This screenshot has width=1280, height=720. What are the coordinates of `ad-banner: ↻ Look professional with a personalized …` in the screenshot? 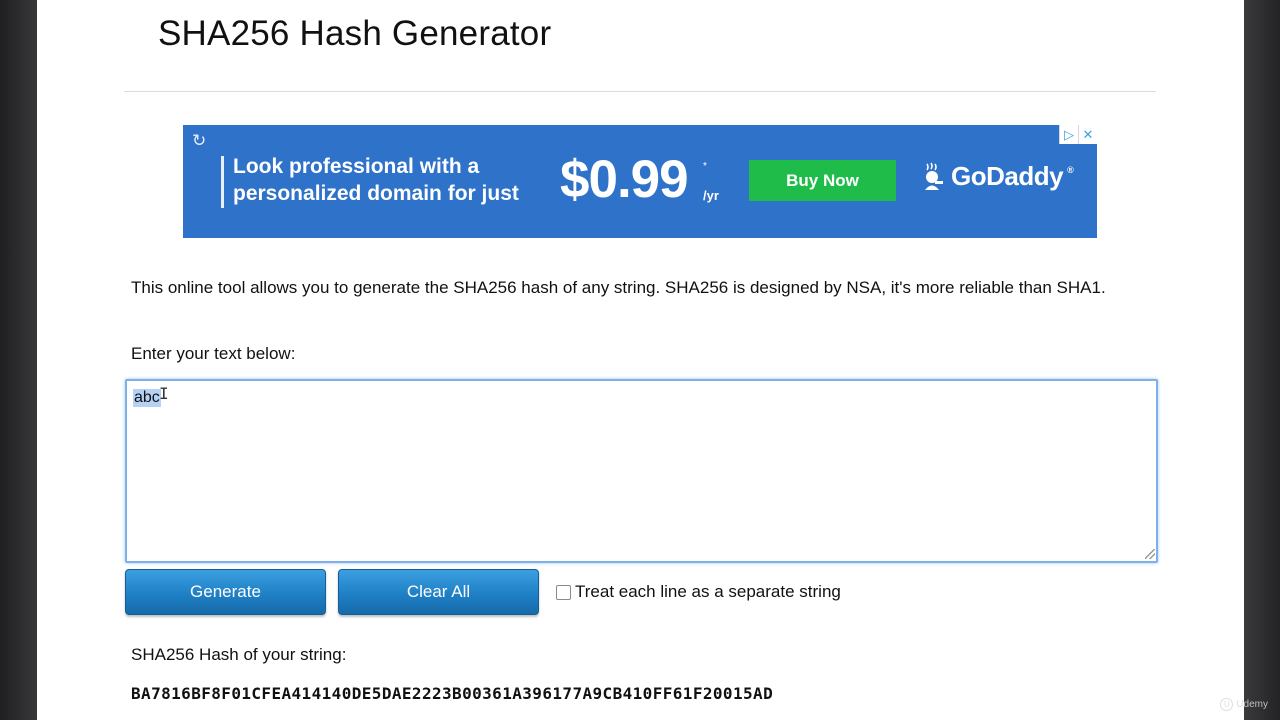 It's located at (640, 181).